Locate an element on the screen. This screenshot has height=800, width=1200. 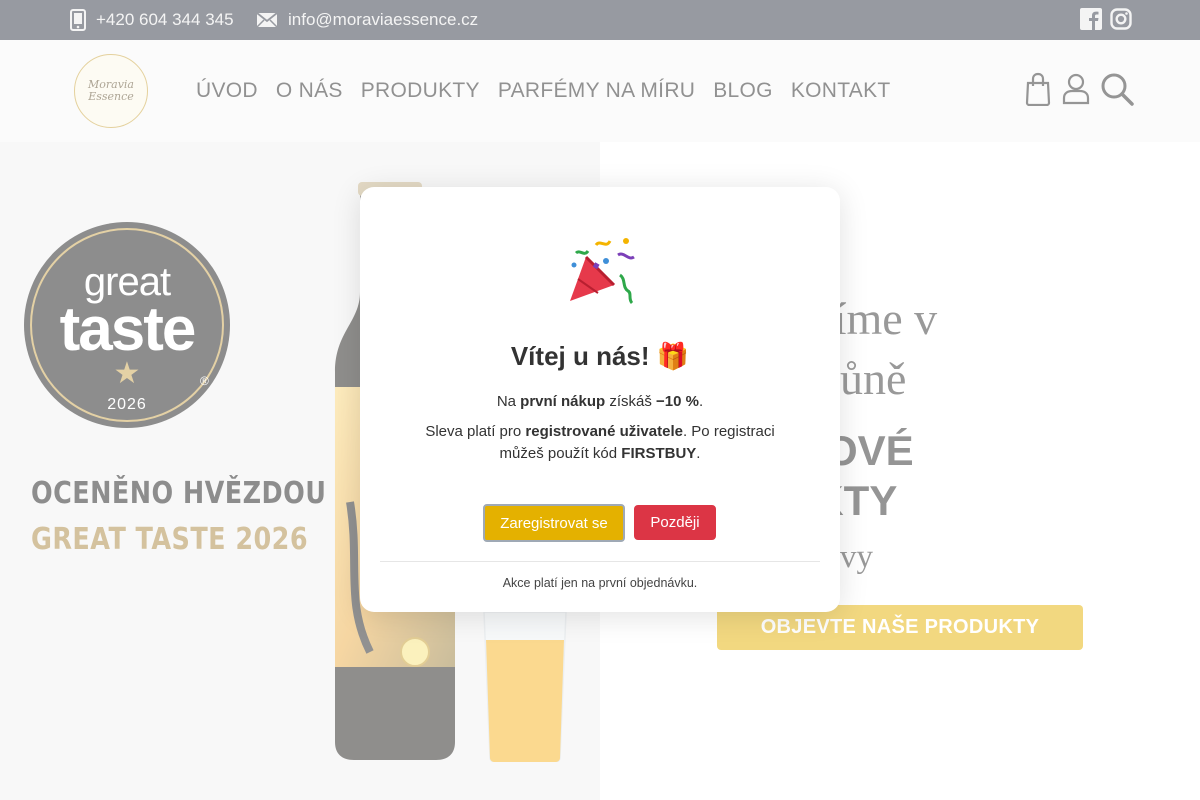
offer-text-part: získáš is located at coordinates (631, 401).